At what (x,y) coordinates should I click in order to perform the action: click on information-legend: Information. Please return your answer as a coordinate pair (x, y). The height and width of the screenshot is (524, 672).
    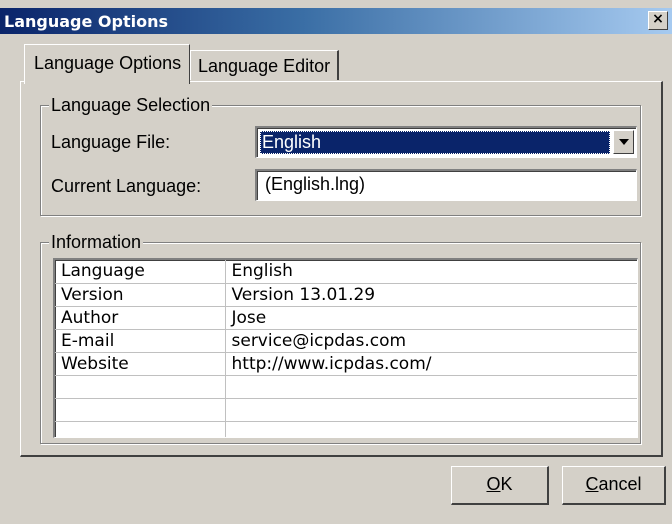
    Looking at the image, I should click on (96, 242).